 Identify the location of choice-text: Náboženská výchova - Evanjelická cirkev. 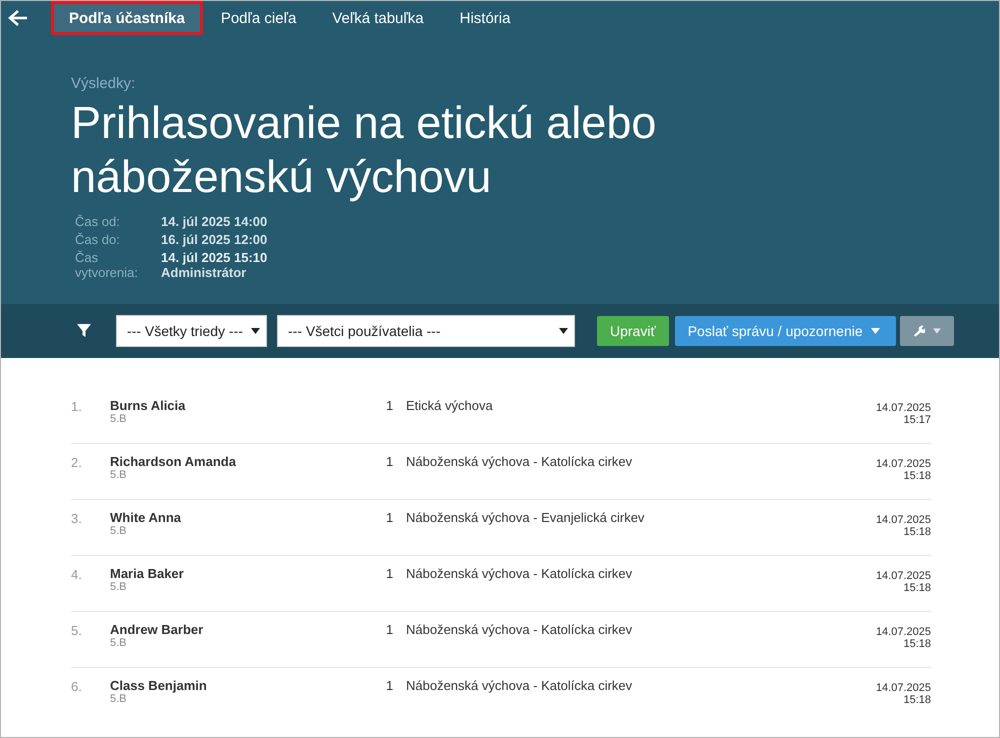
(526, 518).